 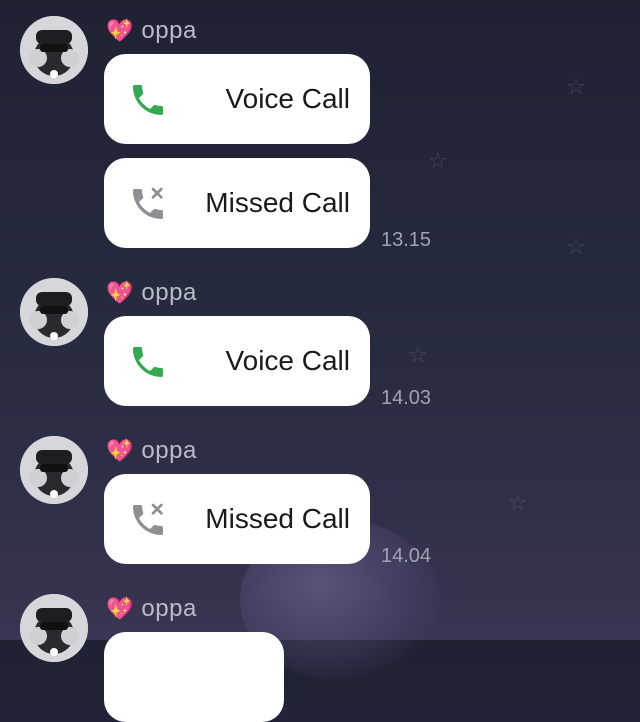 What do you see at coordinates (194, 677) in the screenshot?
I see `call-bubble-partial` at bounding box center [194, 677].